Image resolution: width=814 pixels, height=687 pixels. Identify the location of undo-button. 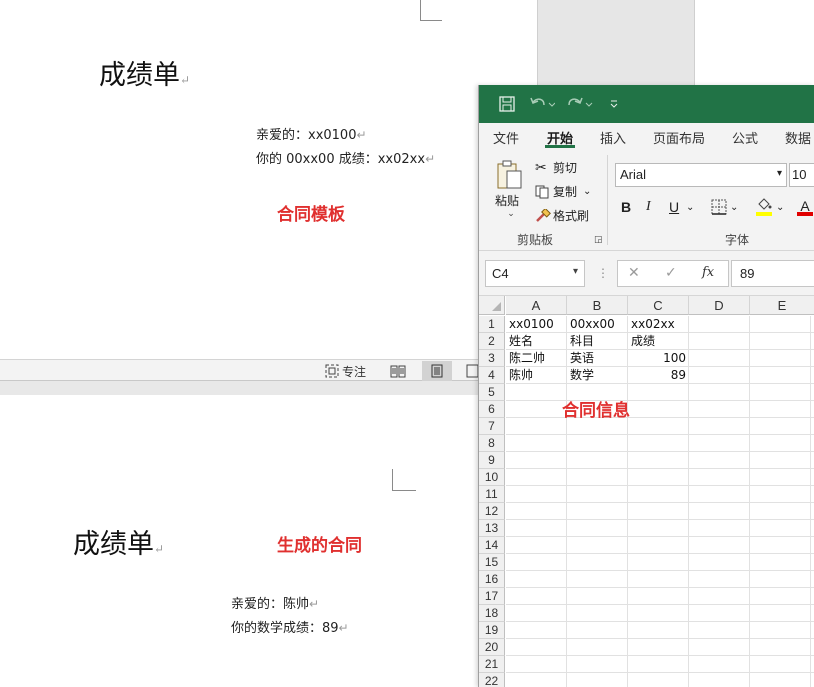
(542, 104).